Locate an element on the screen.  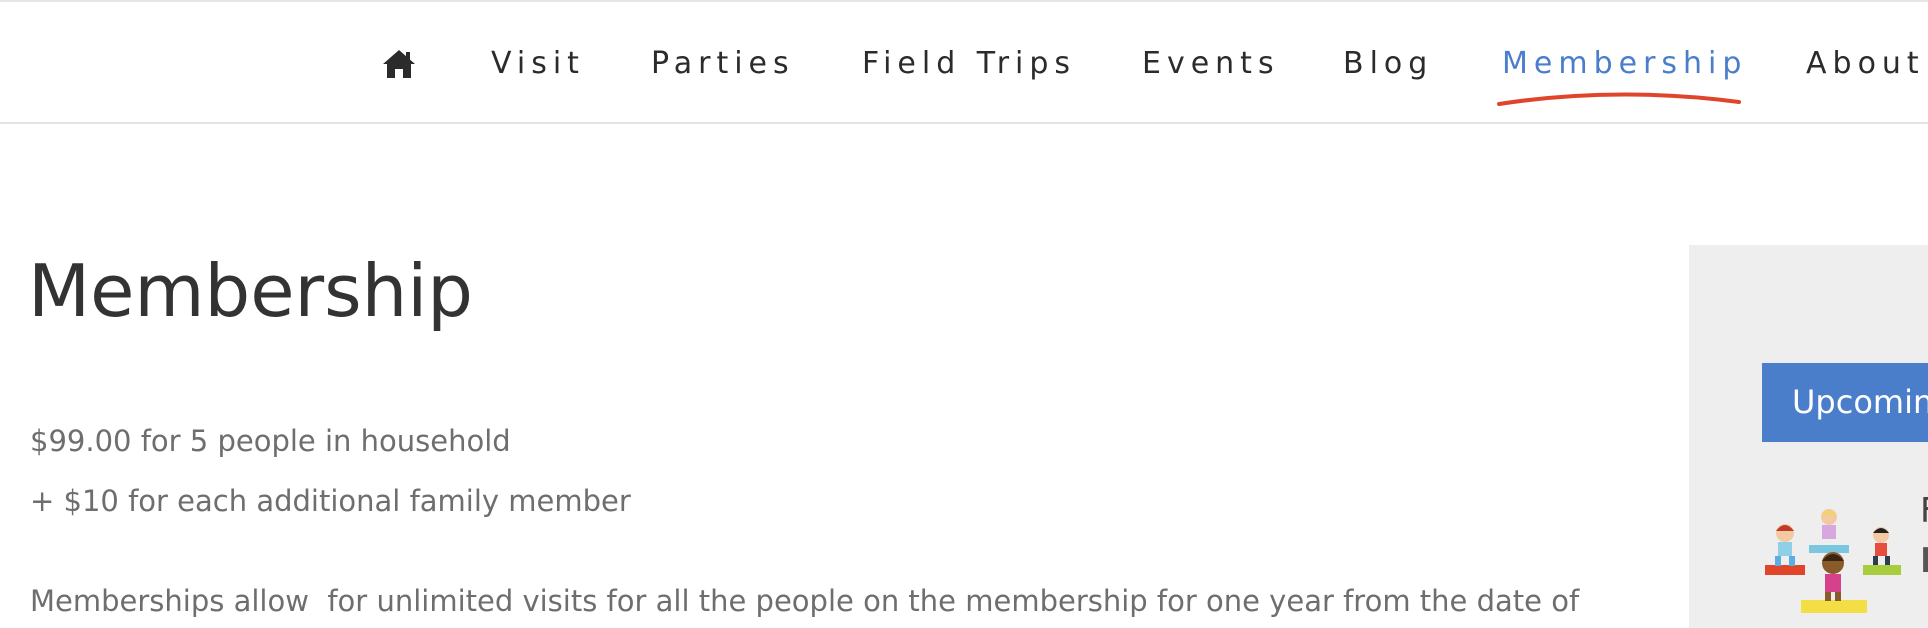
nav-item-visit: Visit is located at coordinates (538, 64).